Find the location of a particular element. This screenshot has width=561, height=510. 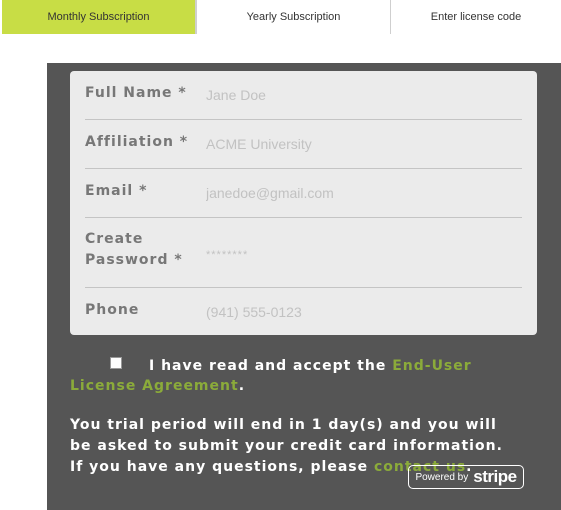

tab-yearly-subscription: Yearly Subscription is located at coordinates (293, 17).